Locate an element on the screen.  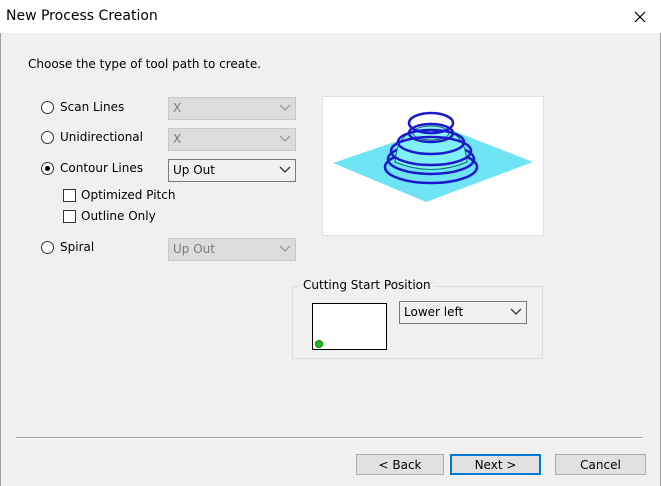
start-position-preview is located at coordinates (349, 326).